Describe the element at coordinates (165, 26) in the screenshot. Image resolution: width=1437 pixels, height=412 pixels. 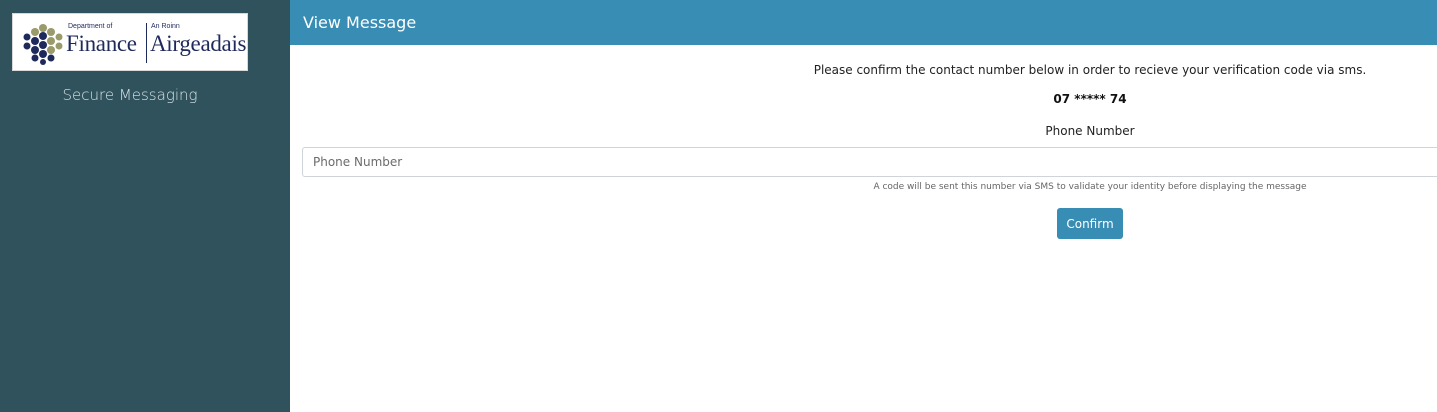
I see `logo-small-text-right: An Roinn` at that location.